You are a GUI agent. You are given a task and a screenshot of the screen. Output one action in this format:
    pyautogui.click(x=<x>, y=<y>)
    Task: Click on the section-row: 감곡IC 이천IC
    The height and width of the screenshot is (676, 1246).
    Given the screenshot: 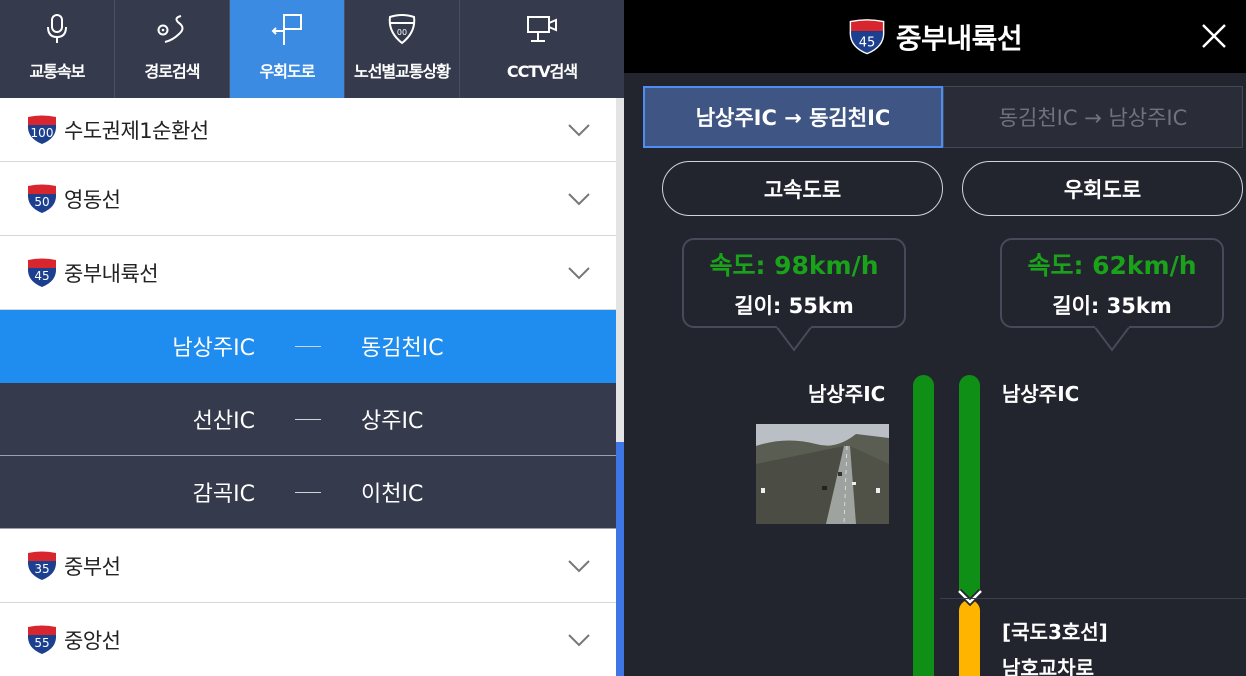 What is the action you would take?
    pyautogui.click(x=308, y=492)
    